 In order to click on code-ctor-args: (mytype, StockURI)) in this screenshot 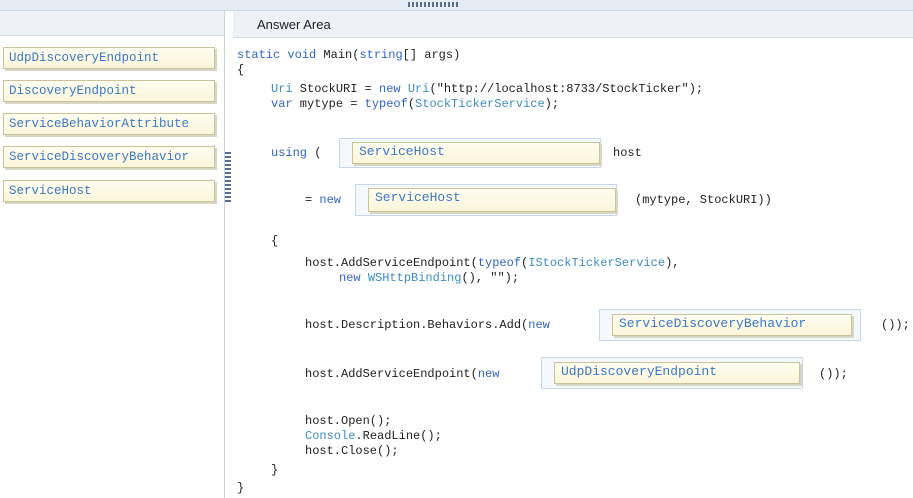, I will do `click(703, 200)`.